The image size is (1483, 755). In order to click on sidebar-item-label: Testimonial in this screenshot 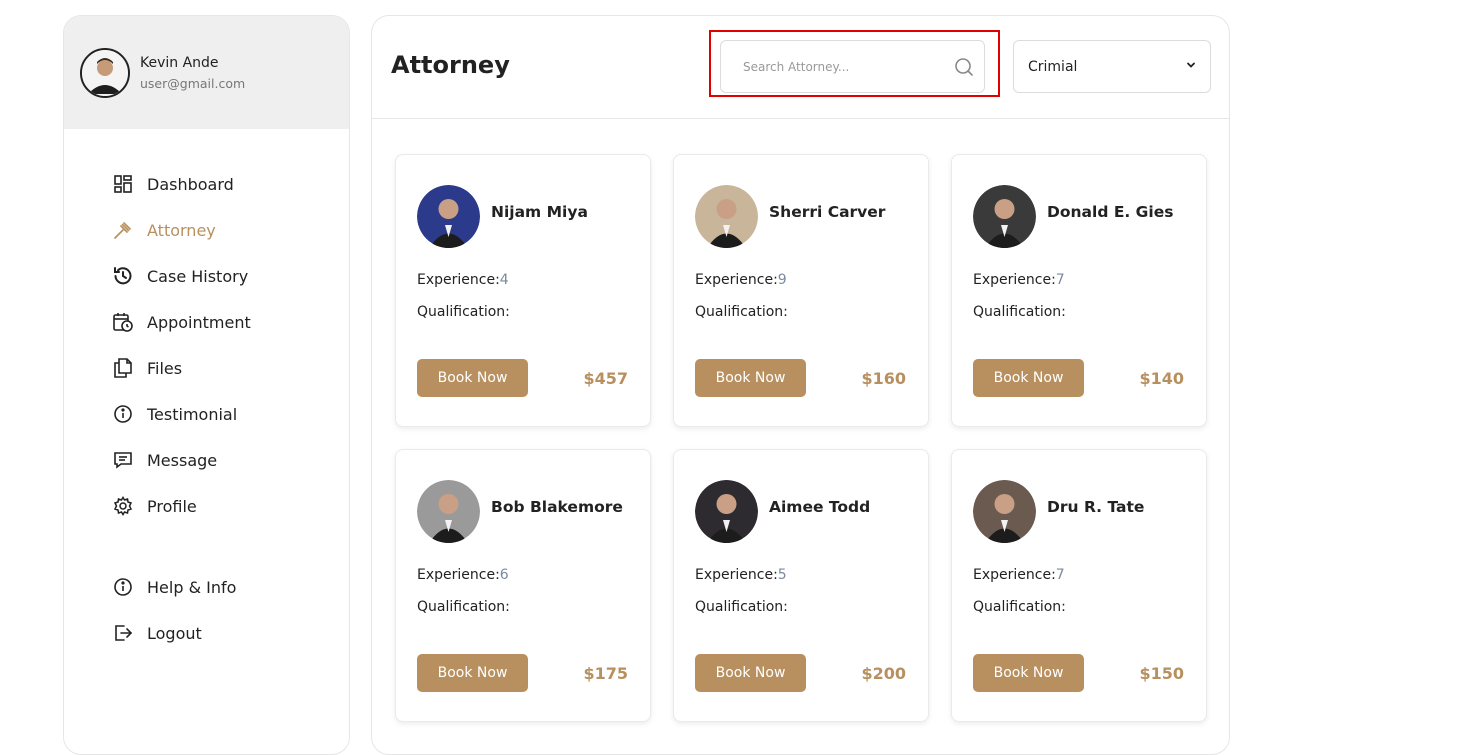, I will do `click(192, 414)`.